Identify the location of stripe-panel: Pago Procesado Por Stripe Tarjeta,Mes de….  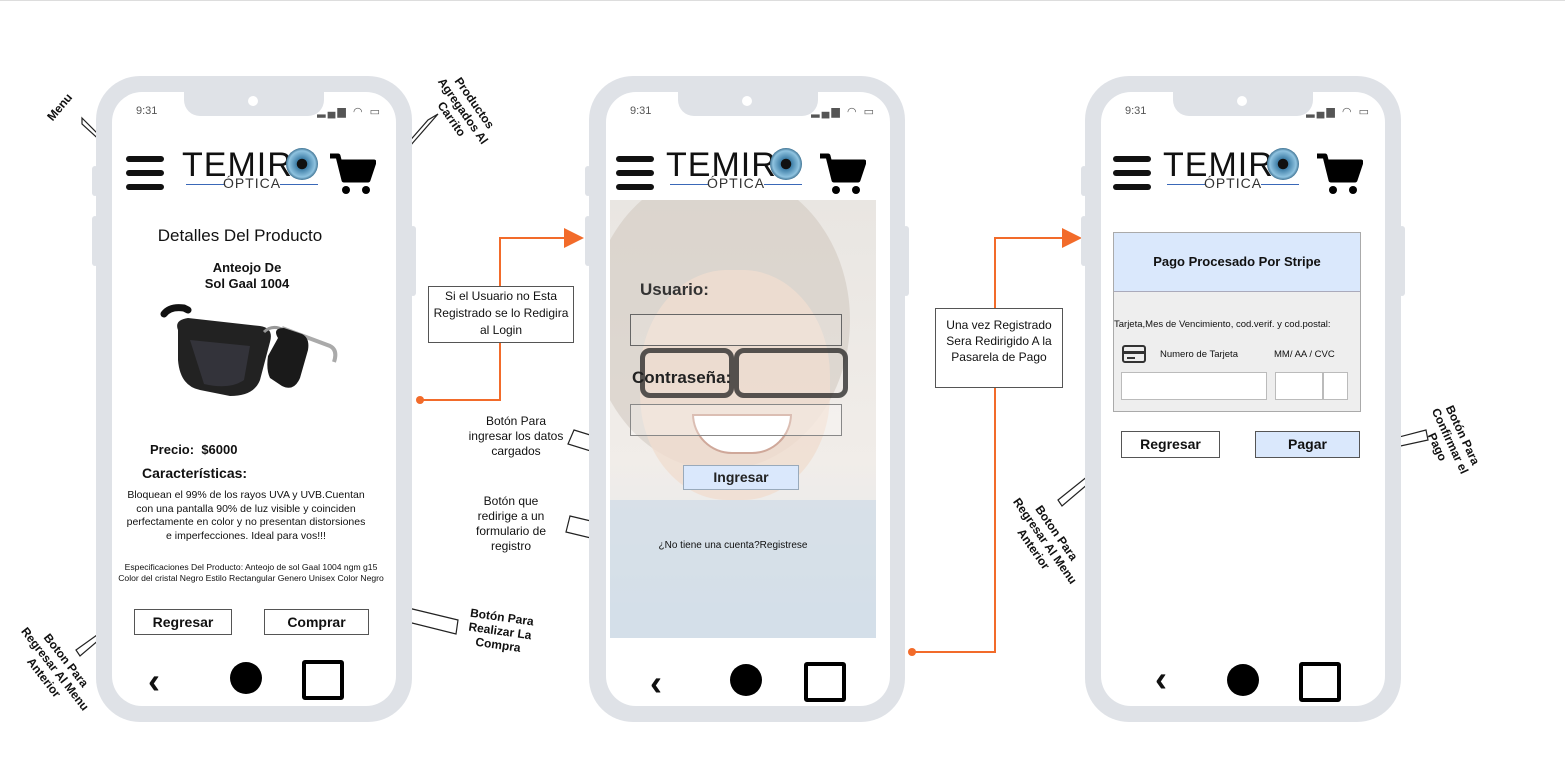
(1237, 322).